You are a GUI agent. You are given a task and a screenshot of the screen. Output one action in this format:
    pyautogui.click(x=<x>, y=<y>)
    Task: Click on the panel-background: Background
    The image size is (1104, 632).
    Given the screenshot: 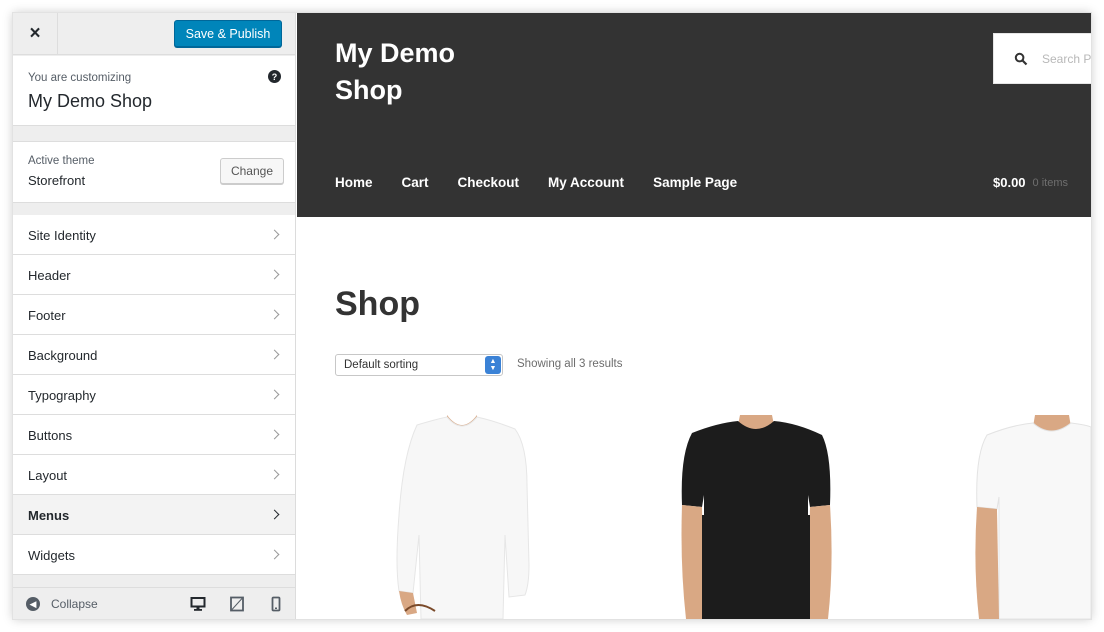 What is the action you would take?
    pyautogui.click(x=154, y=355)
    